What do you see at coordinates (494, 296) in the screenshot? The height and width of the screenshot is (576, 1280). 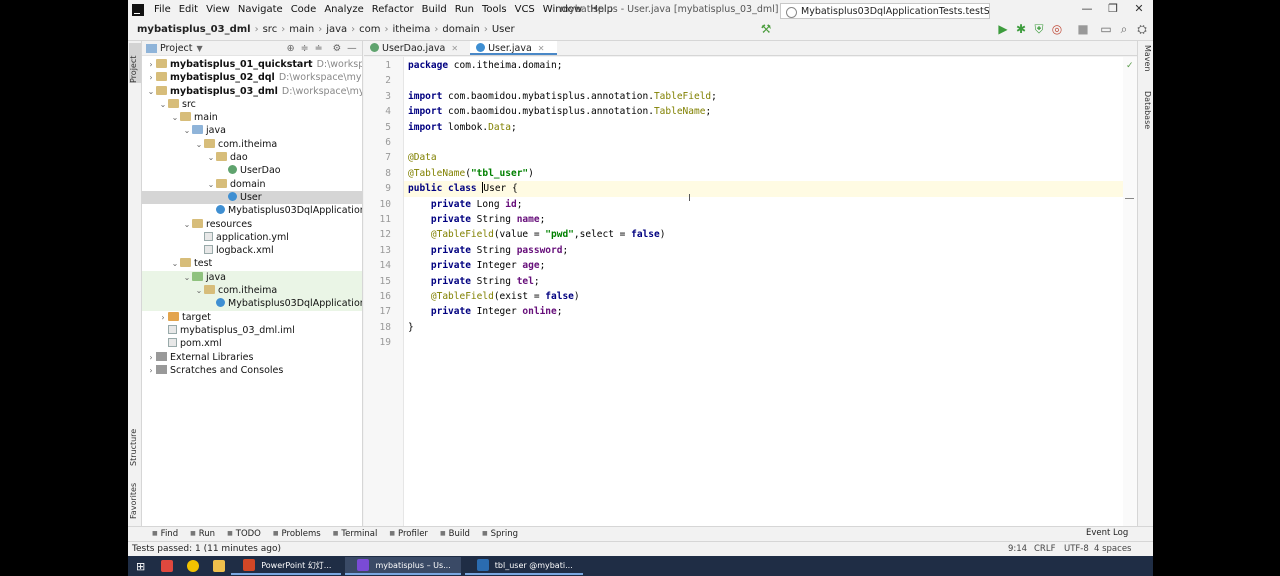 I see `code-line: @TableField(exist = false)` at bounding box center [494, 296].